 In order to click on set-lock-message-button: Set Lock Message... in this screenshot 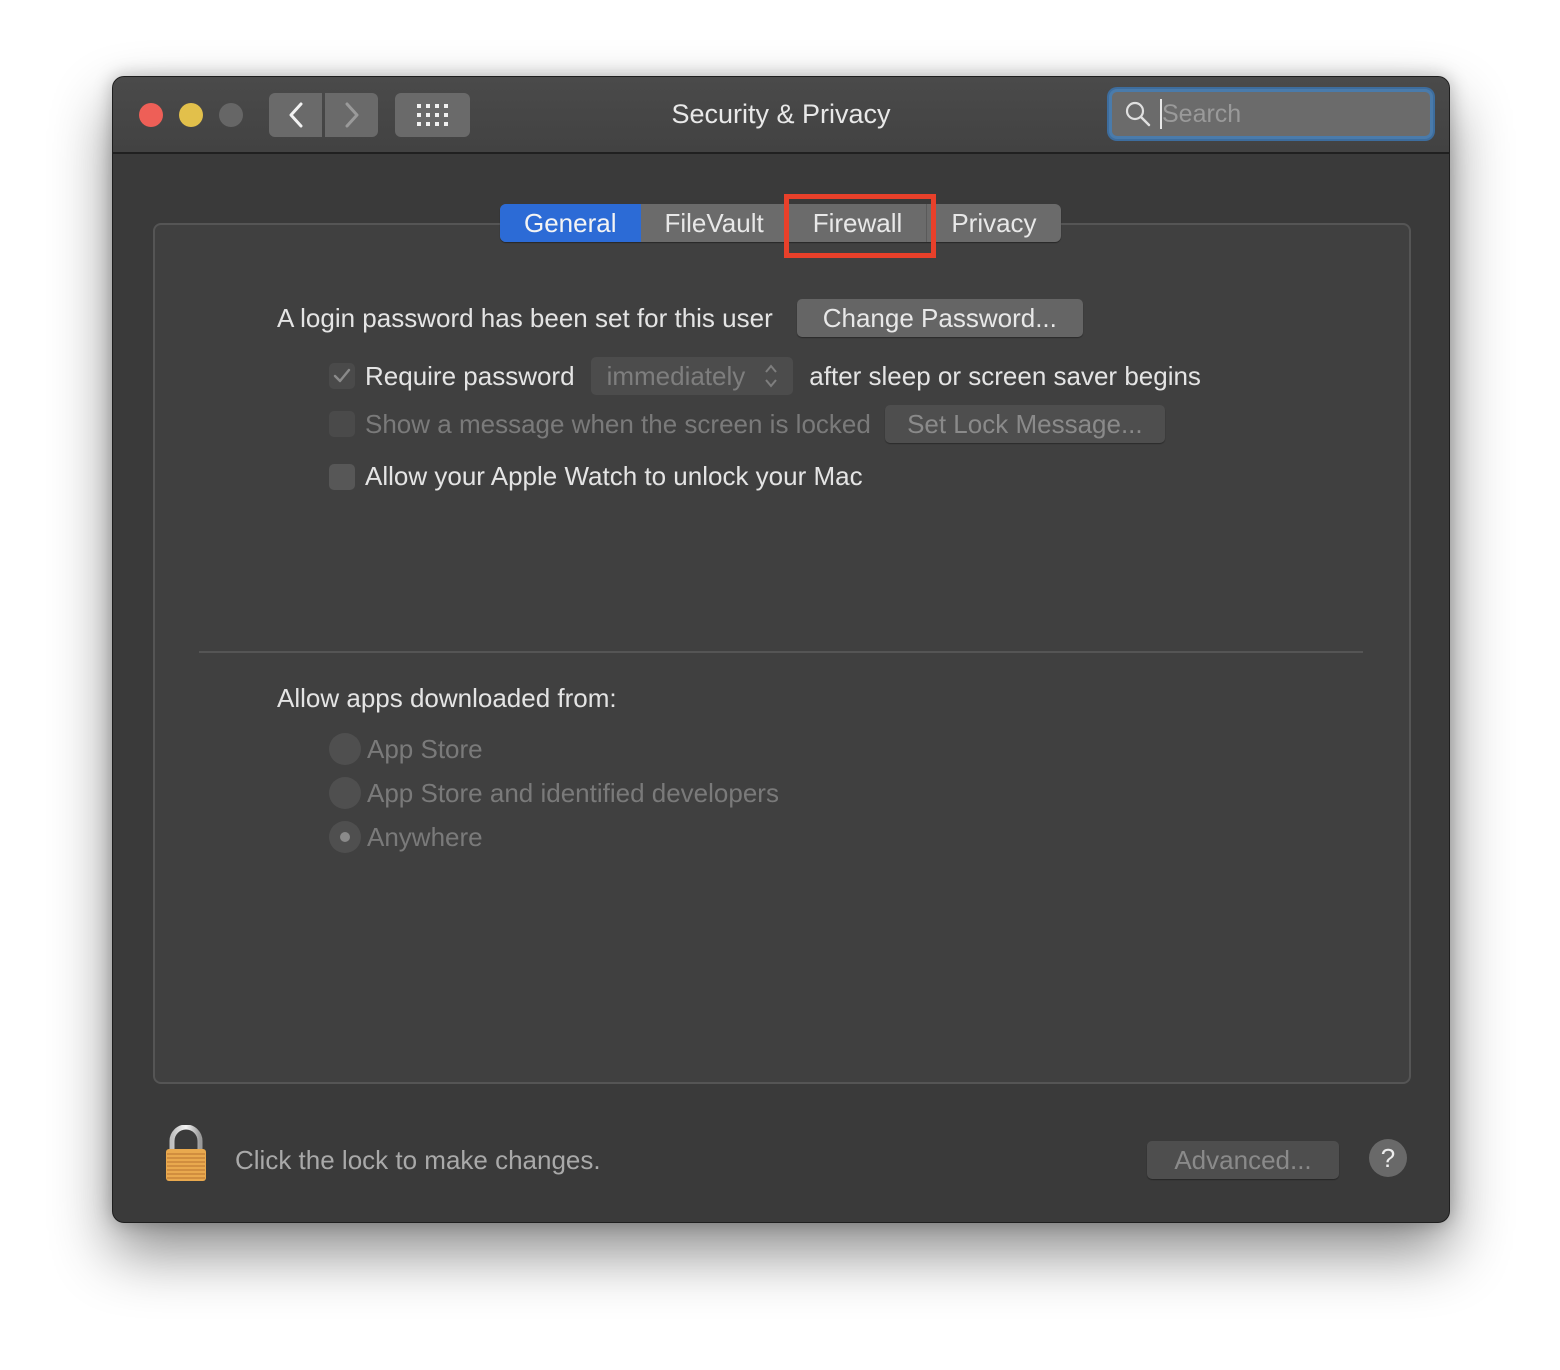, I will do `click(1024, 424)`.